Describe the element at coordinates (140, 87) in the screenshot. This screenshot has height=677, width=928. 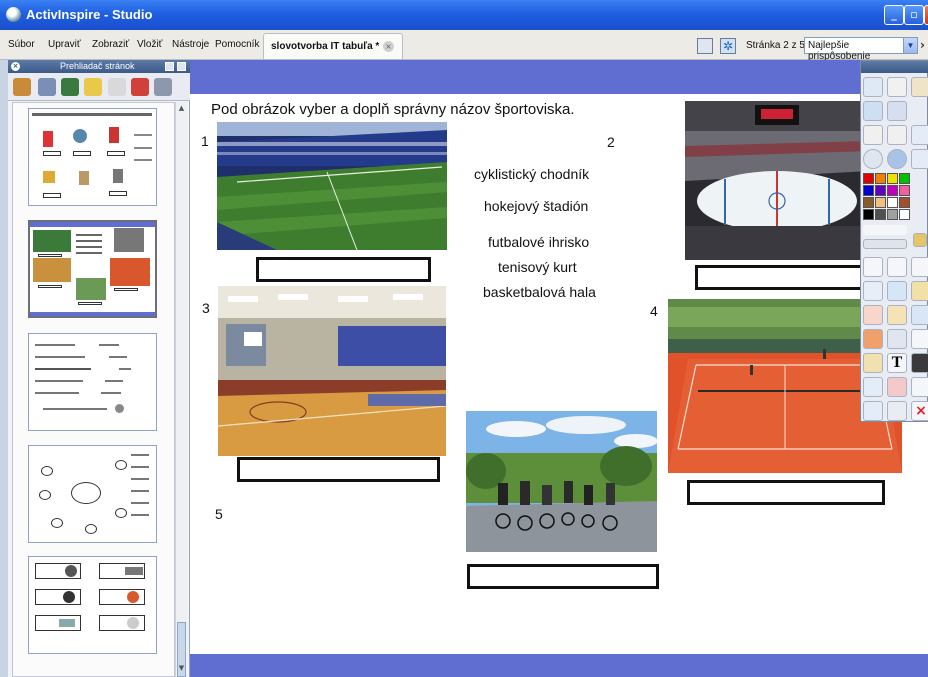
I see `action-browser-icon` at that location.